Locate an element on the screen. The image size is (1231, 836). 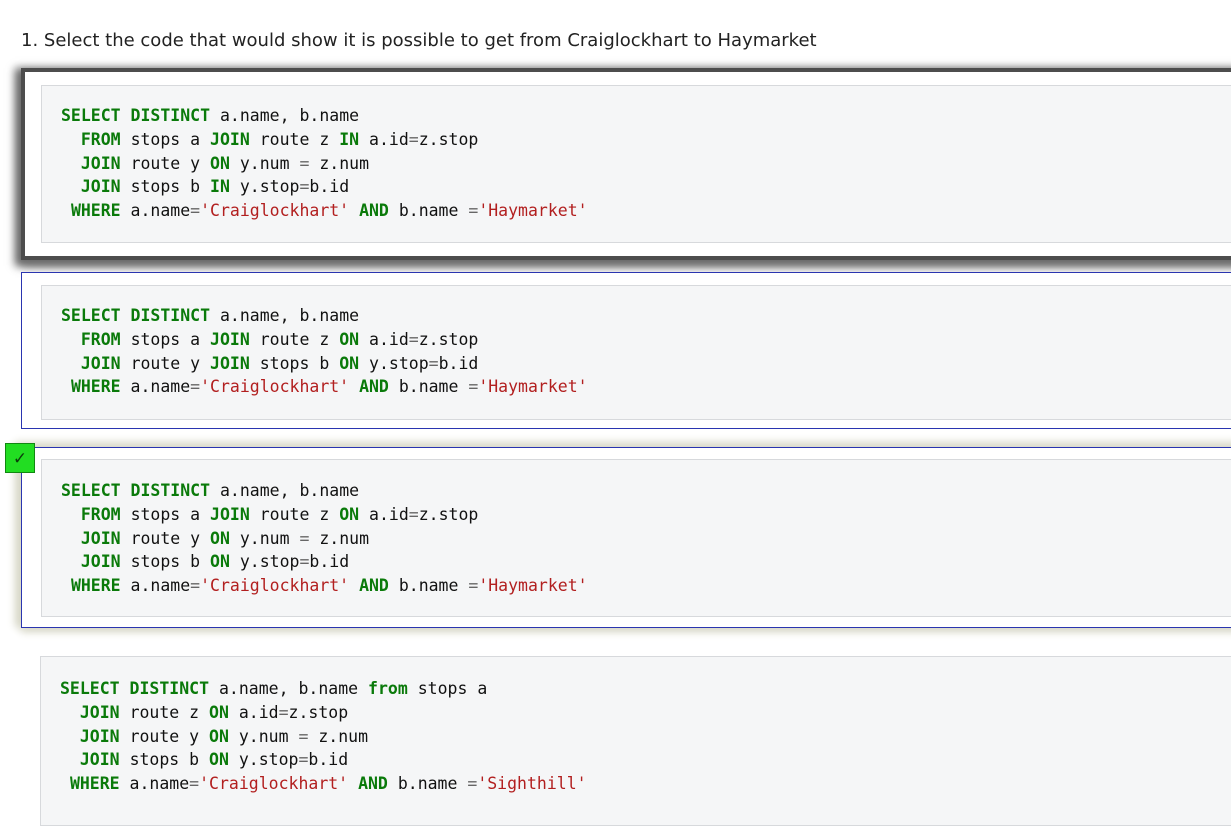
string-literal: 'Sighthill' is located at coordinates (532, 784).